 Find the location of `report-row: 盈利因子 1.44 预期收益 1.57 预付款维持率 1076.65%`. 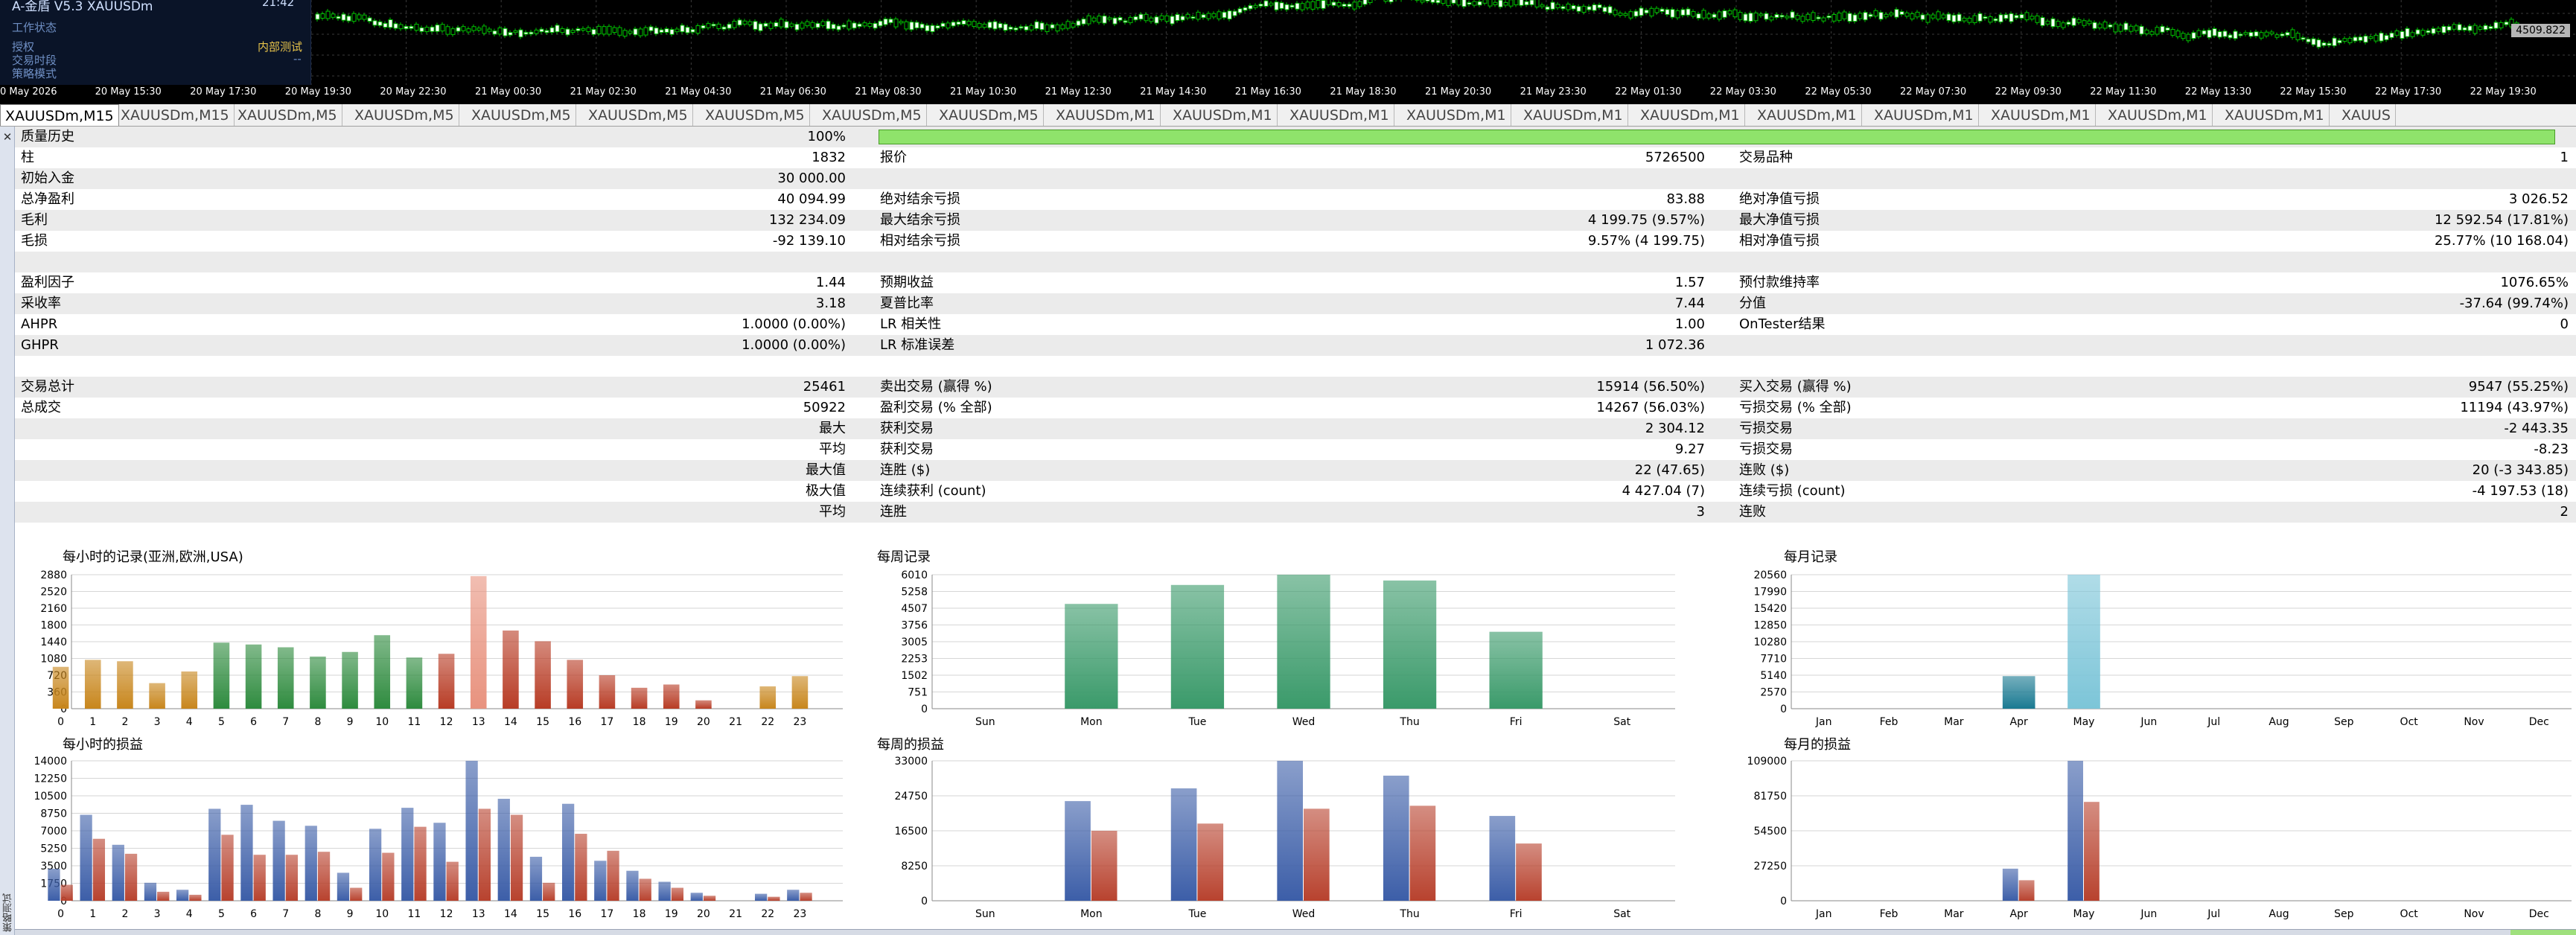

report-row: 盈利因子 1.44 预期收益 1.57 预付款维持率 1076.65% is located at coordinates (1295, 282).